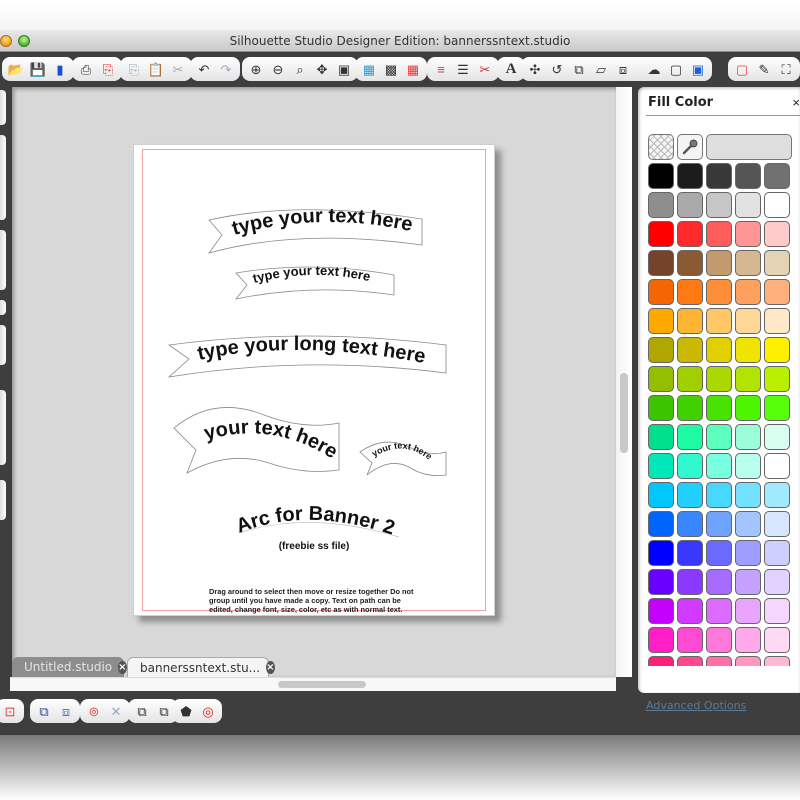  What do you see at coordinates (38, 69) in the screenshot?
I see `save-button: 💾` at bounding box center [38, 69].